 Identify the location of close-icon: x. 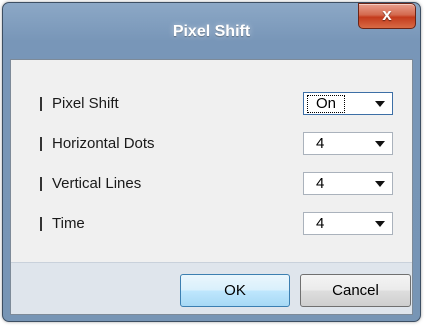
(387, 14).